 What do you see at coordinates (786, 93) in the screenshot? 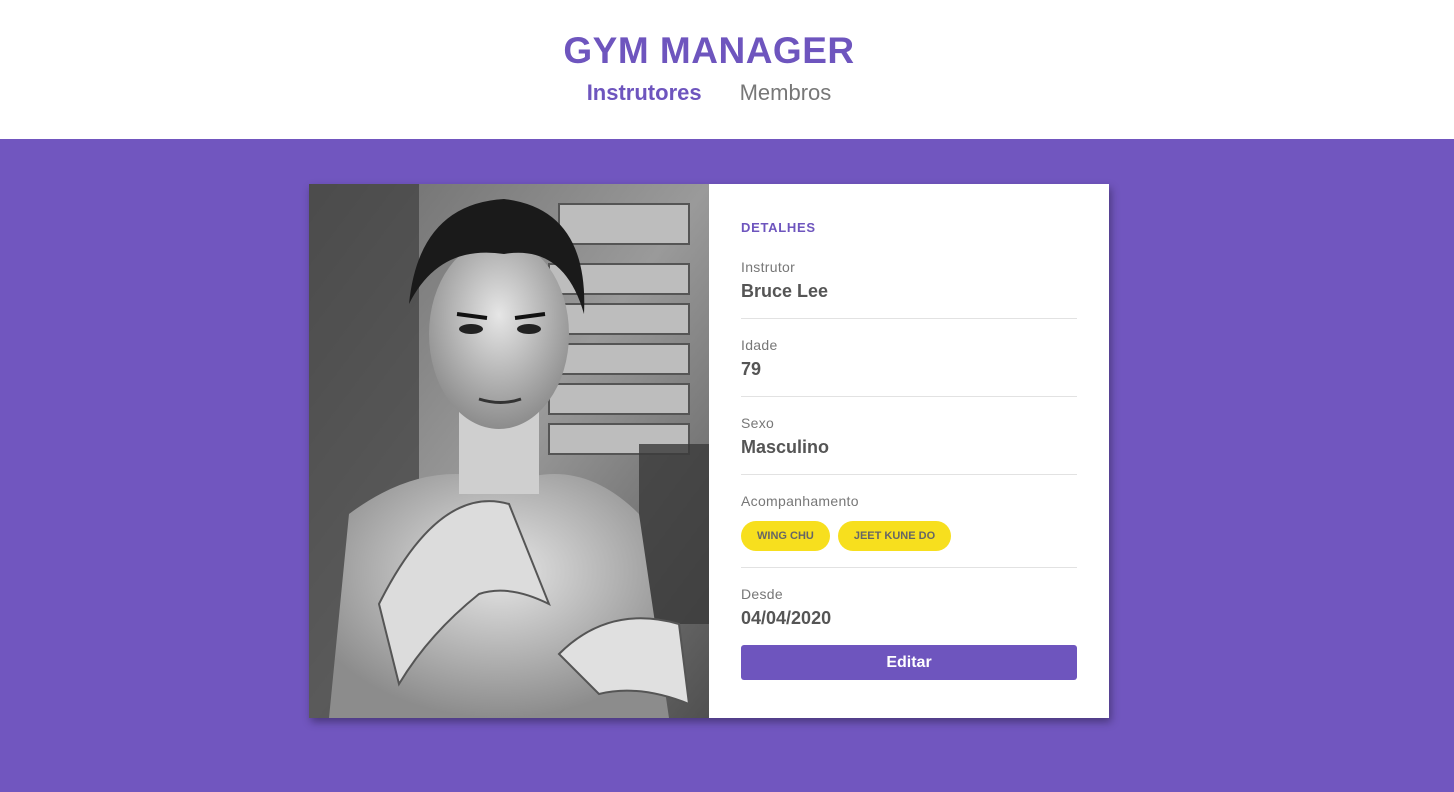
I see `nav-item-membros: Membros` at bounding box center [786, 93].